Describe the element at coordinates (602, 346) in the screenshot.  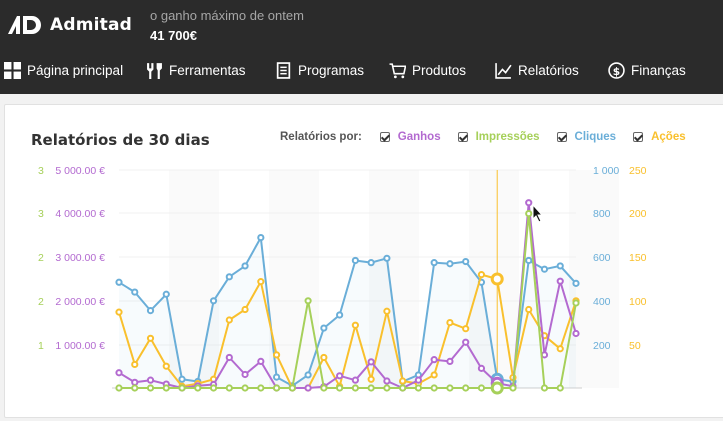
I see `y-tick-right-inner: 200` at that location.